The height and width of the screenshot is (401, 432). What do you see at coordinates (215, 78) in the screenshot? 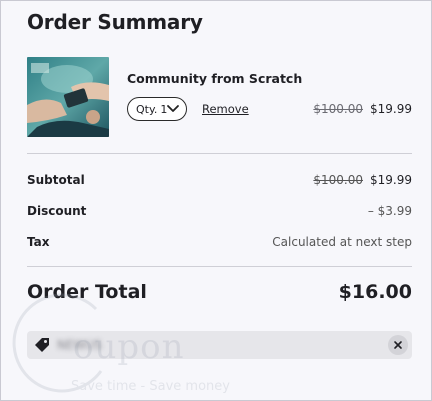
I see `product-name: Community from Scratch` at bounding box center [215, 78].